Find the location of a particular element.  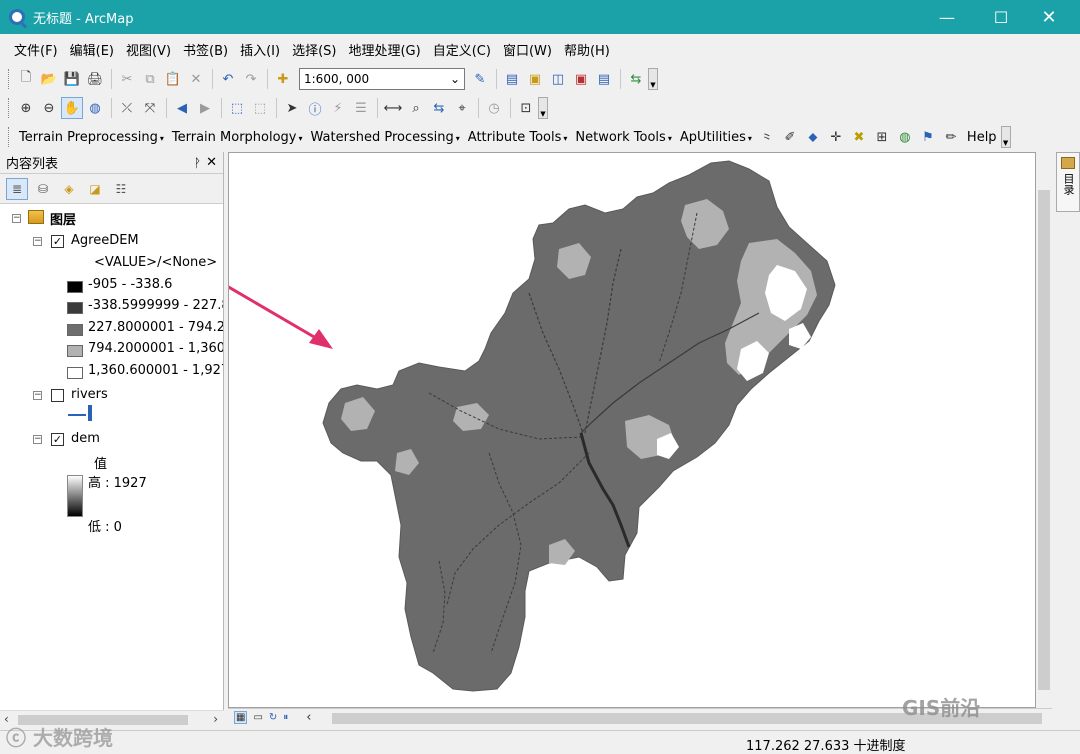

layer-name-rivers: rivers is located at coordinates (89, 394).